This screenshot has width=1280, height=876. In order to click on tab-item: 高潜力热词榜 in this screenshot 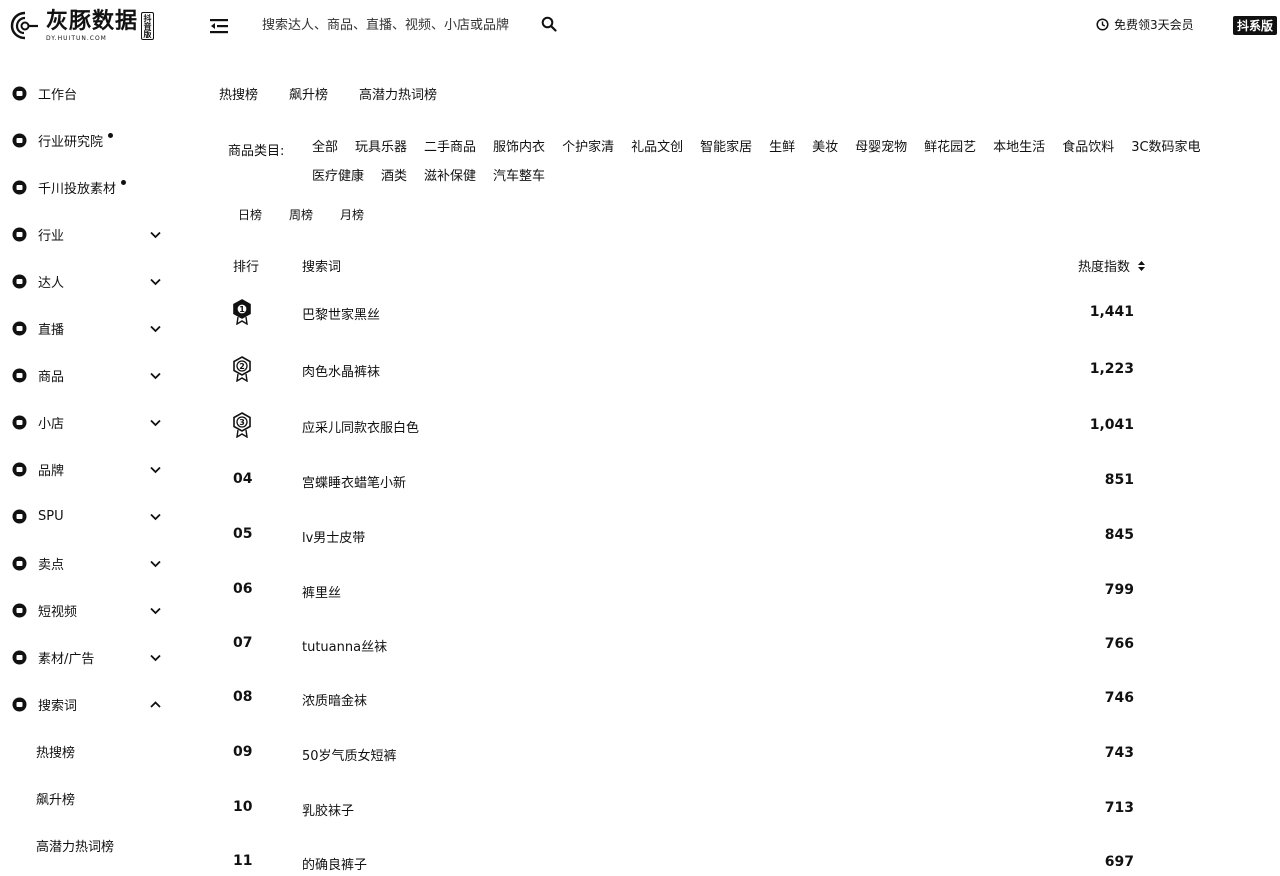, I will do `click(398, 93)`.